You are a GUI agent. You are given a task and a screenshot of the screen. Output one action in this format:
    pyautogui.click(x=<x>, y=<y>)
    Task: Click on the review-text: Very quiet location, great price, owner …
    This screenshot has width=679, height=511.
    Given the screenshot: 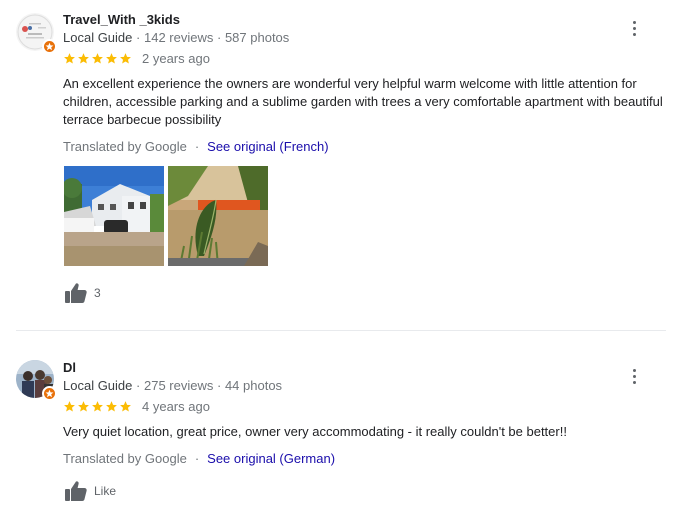 What is the action you would take?
    pyautogui.click(x=315, y=431)
    